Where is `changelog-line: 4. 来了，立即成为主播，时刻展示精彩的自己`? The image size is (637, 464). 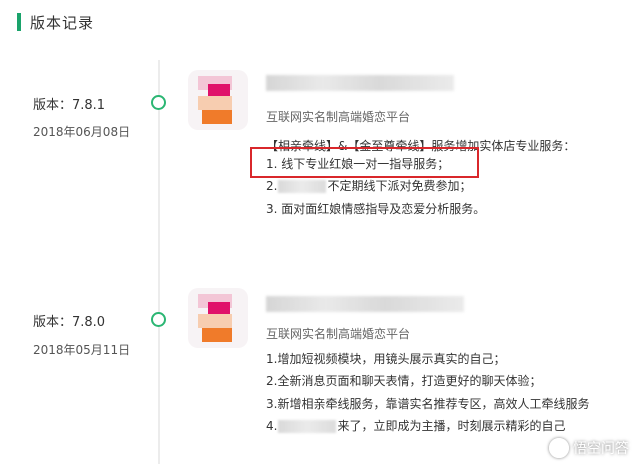
changelog-line: 4. 来了，立即成为主播，时刻展示精彩的自己 is located at coordinates (415, 425).